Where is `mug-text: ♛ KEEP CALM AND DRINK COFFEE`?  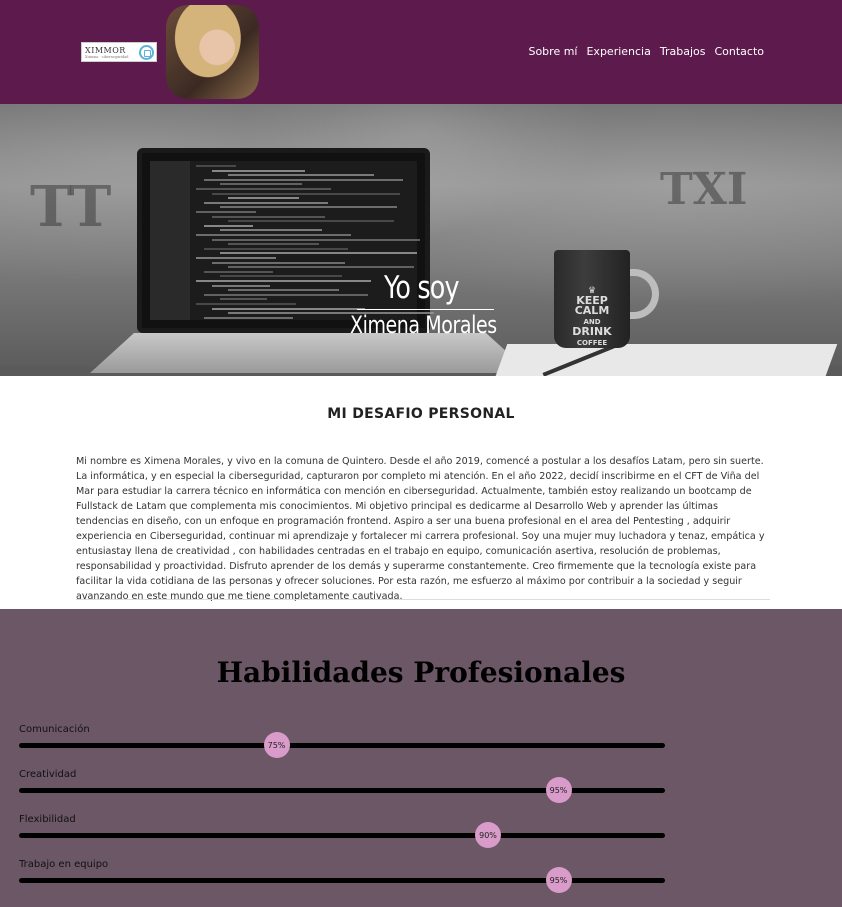
mug-text: ♛ KEEP CALM AND DRINK COFFEE is located at coordinates (592, 316).